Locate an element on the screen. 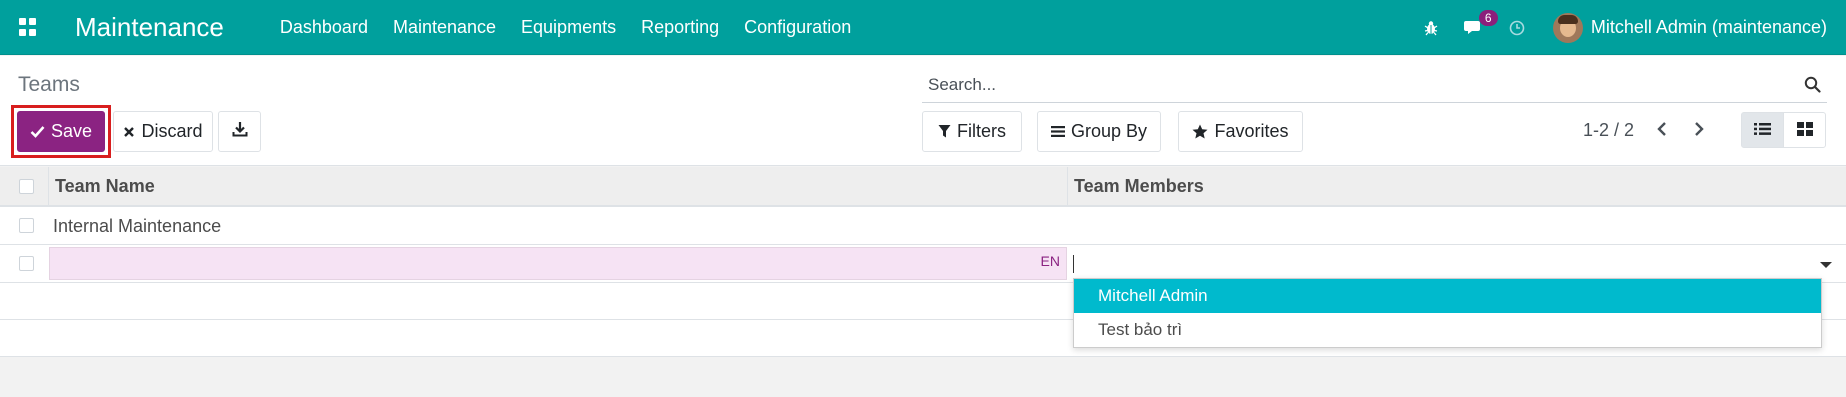 Image resolution: width=1846 pixels, height=397 pixels. close-icon is located at coordinates (129, 132).